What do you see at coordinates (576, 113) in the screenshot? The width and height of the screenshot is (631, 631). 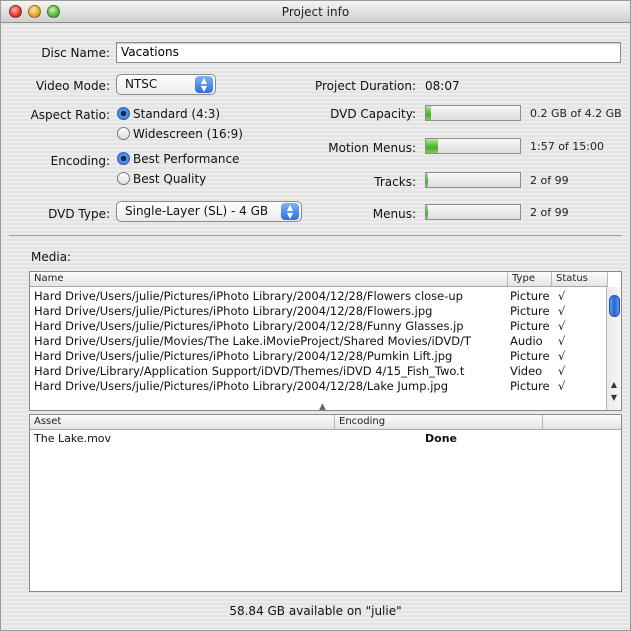 I see `dvd-capacity-value: 0.2 GB of 4.2 GB` at bounding box center [576, 113].